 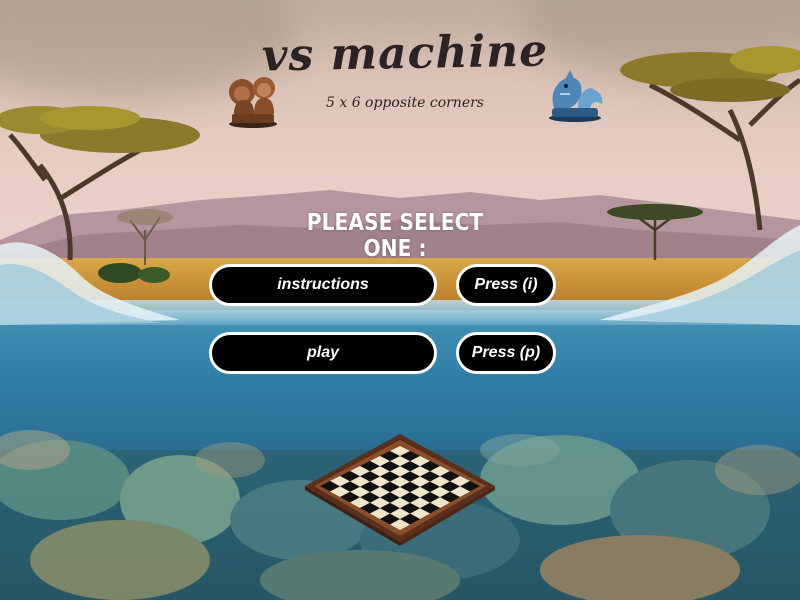 I want to click on shark-chess-piece-icon, so click(x=576, y=96).